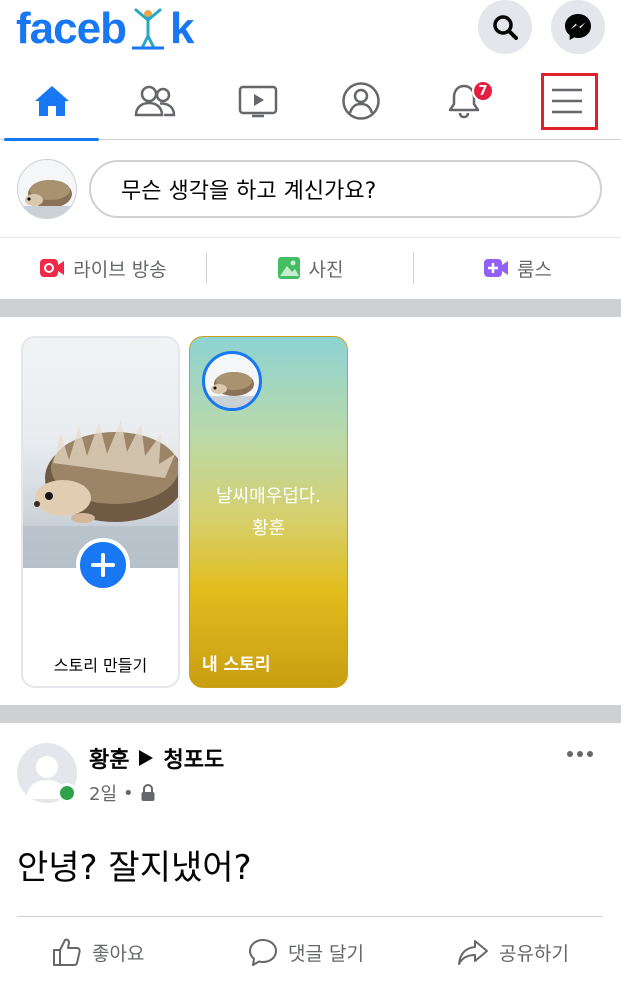 This screenshot has height=987, width=621. What do you see at coordinates (67, 952) in the screenshot?
I see `thumbs-up-icon` at bounding box center [67, 952].